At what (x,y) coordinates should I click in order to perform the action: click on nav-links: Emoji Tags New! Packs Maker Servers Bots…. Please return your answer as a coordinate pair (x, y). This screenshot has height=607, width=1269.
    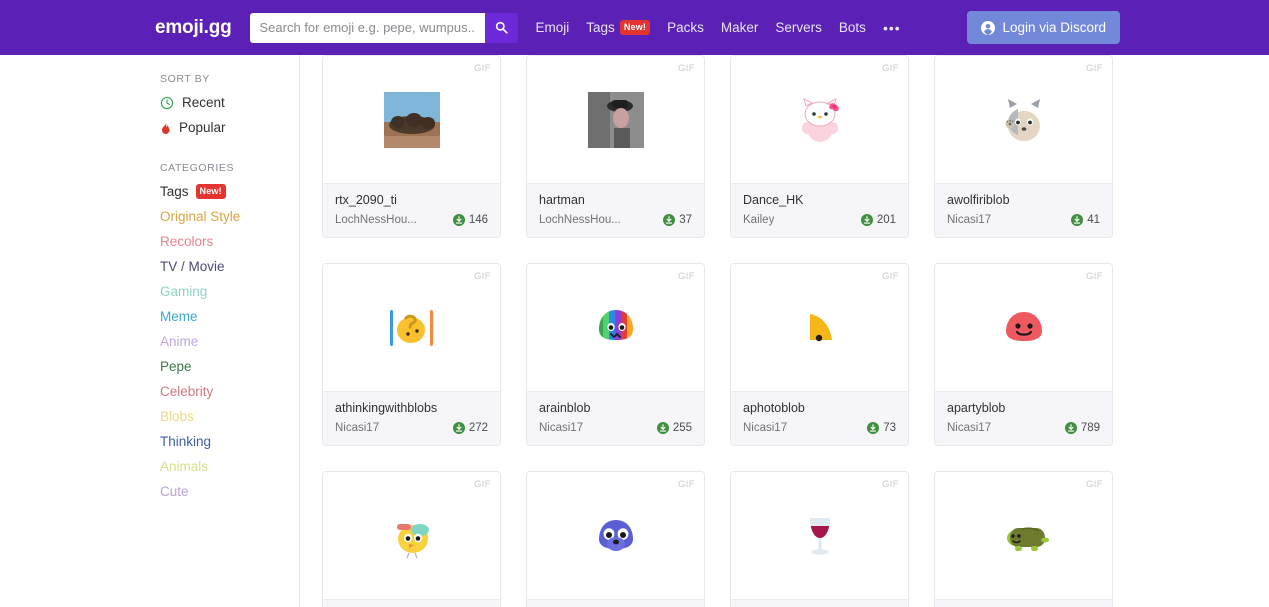
    Looking at the image, I should click on (718, 27).